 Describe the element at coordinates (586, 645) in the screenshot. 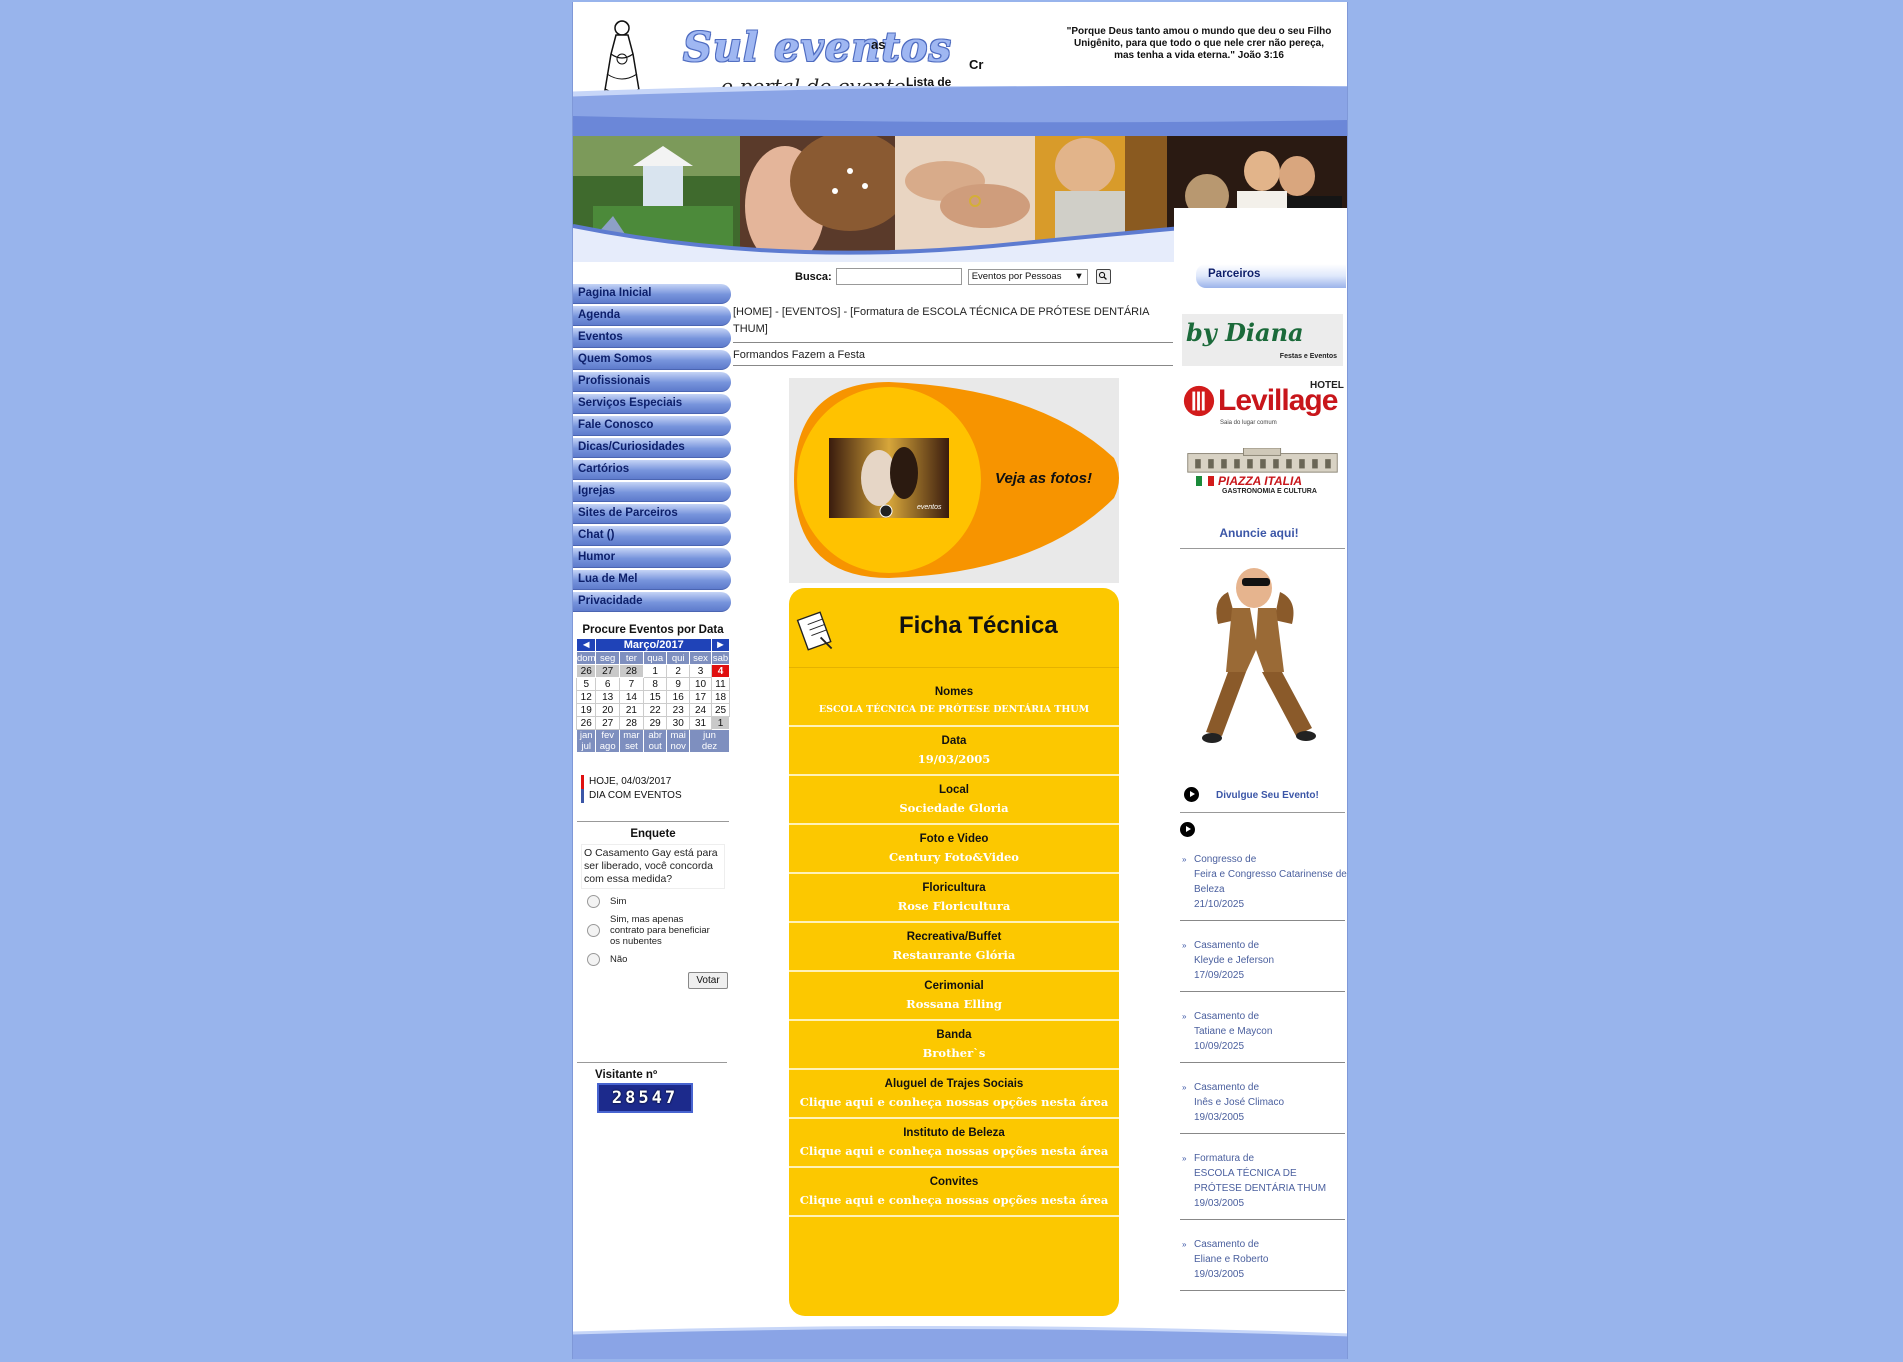

I see `calendar-prev-icon: ◄` at that location.